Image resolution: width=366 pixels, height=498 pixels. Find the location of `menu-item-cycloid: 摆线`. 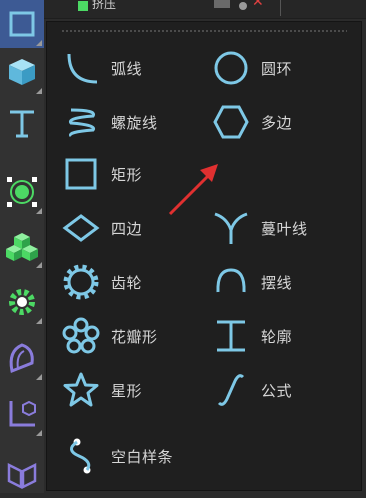

menu-item-cycloid: 摆线 is located at coordinates (284, 282).